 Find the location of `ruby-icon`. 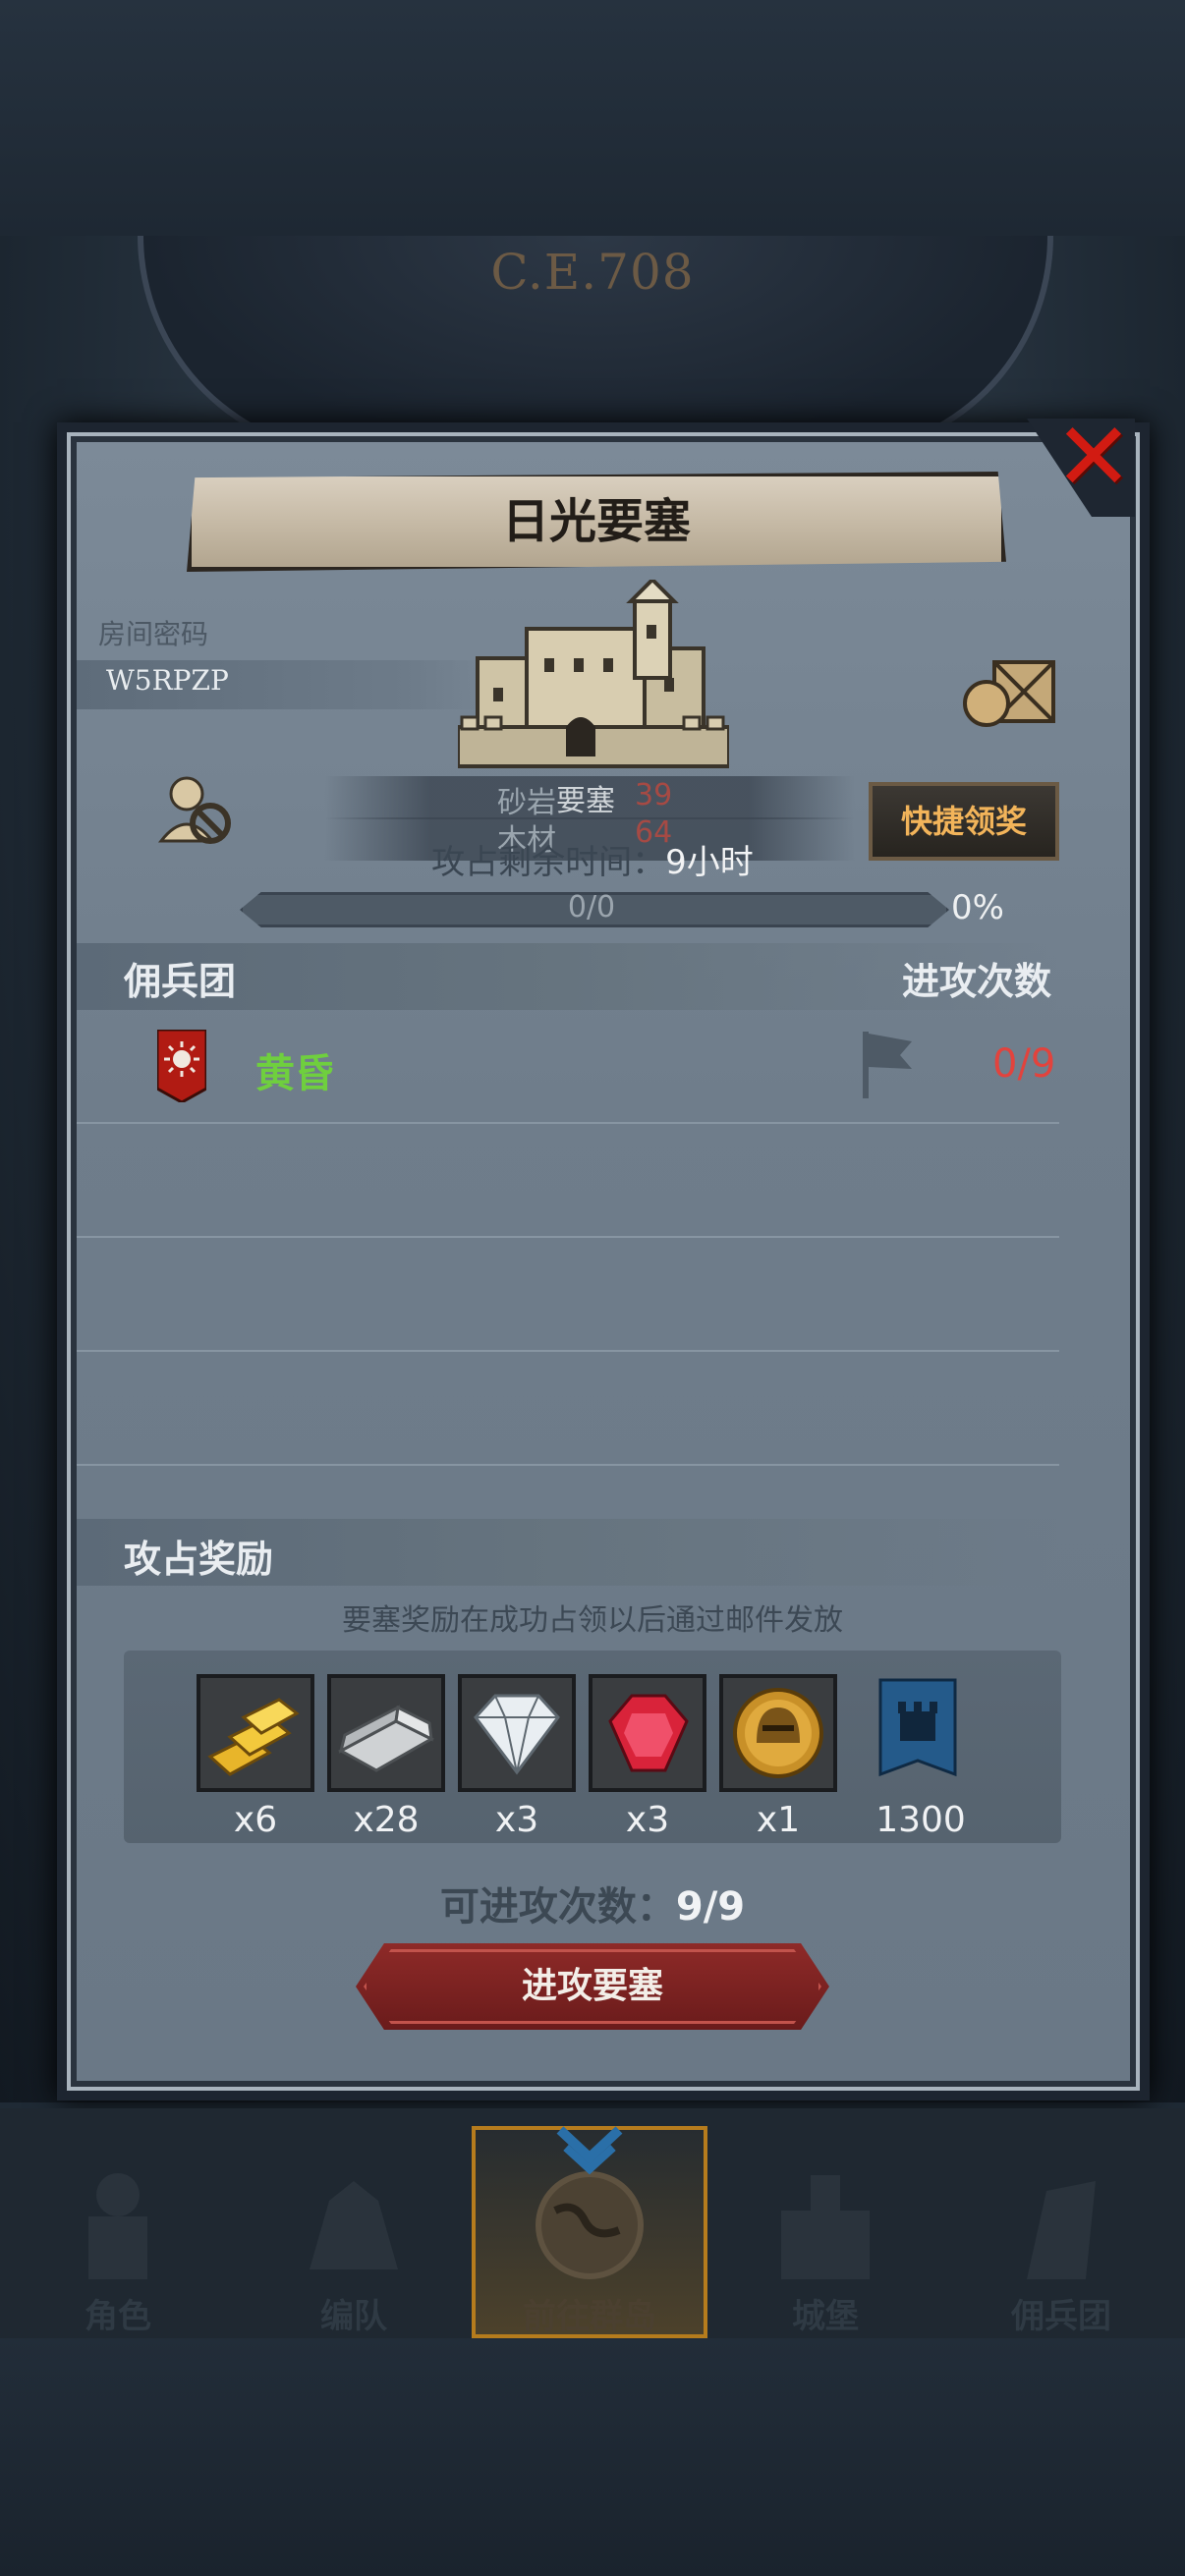

ruby-icon is located at coordinates (649, 1733).